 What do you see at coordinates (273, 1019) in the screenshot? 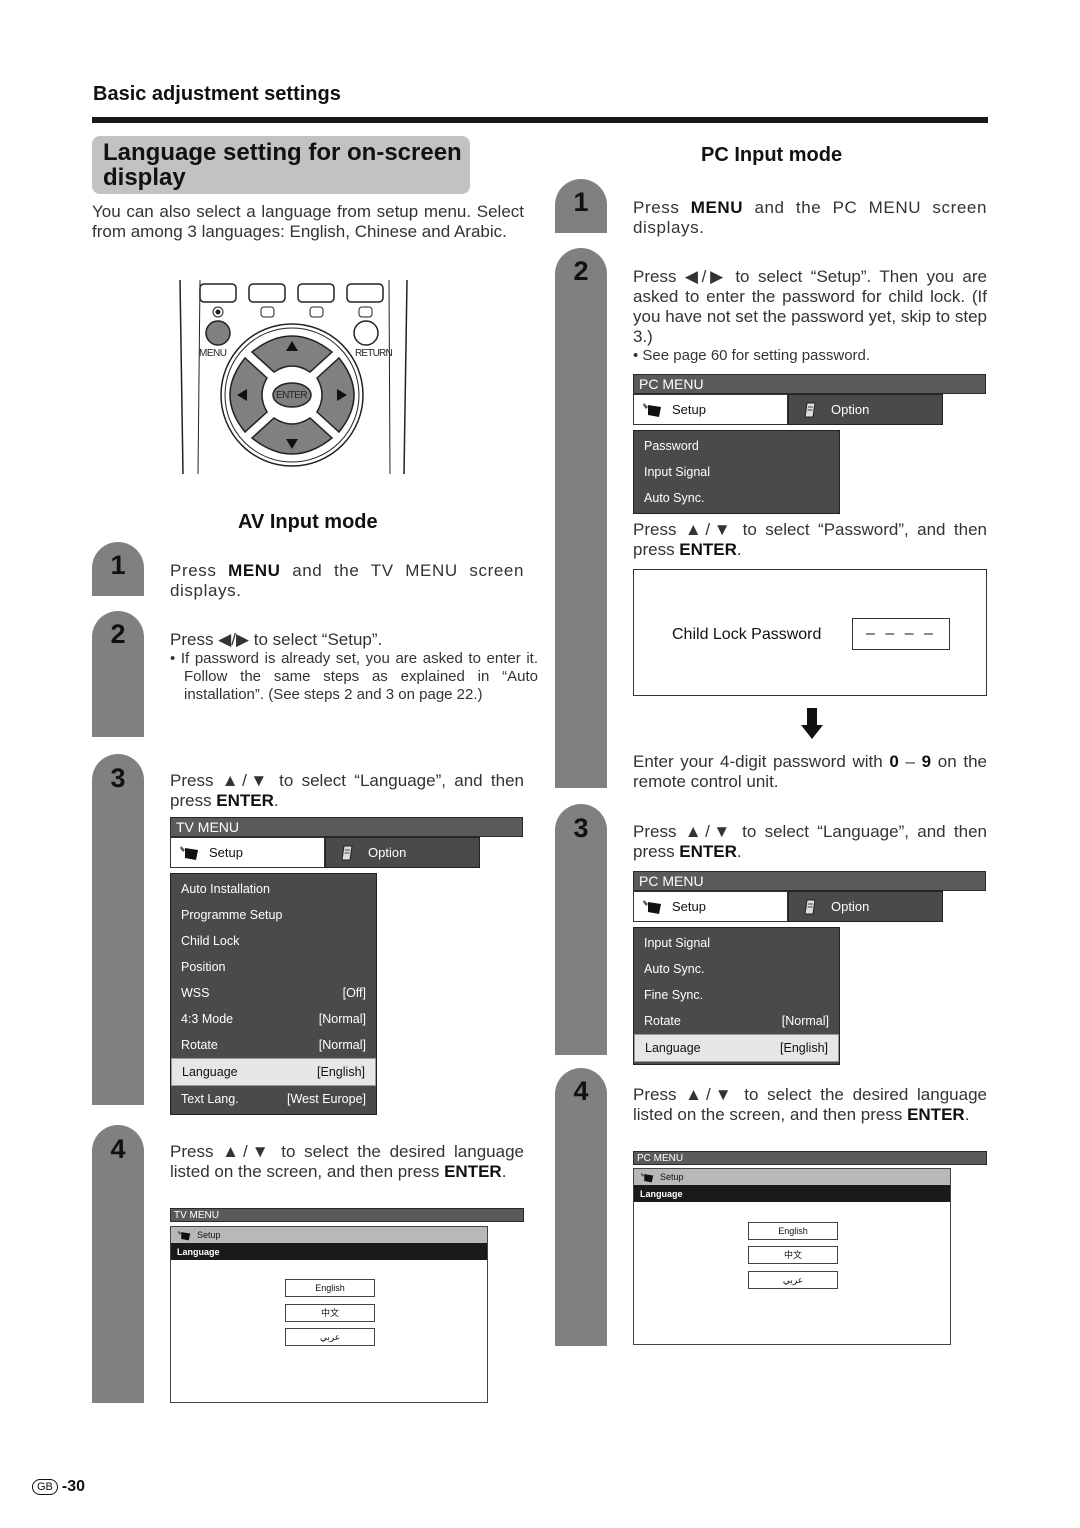
I see `menu-item-4-3-mode: 4:3 Mode [Normal]` at bounding box center [273, 1019].